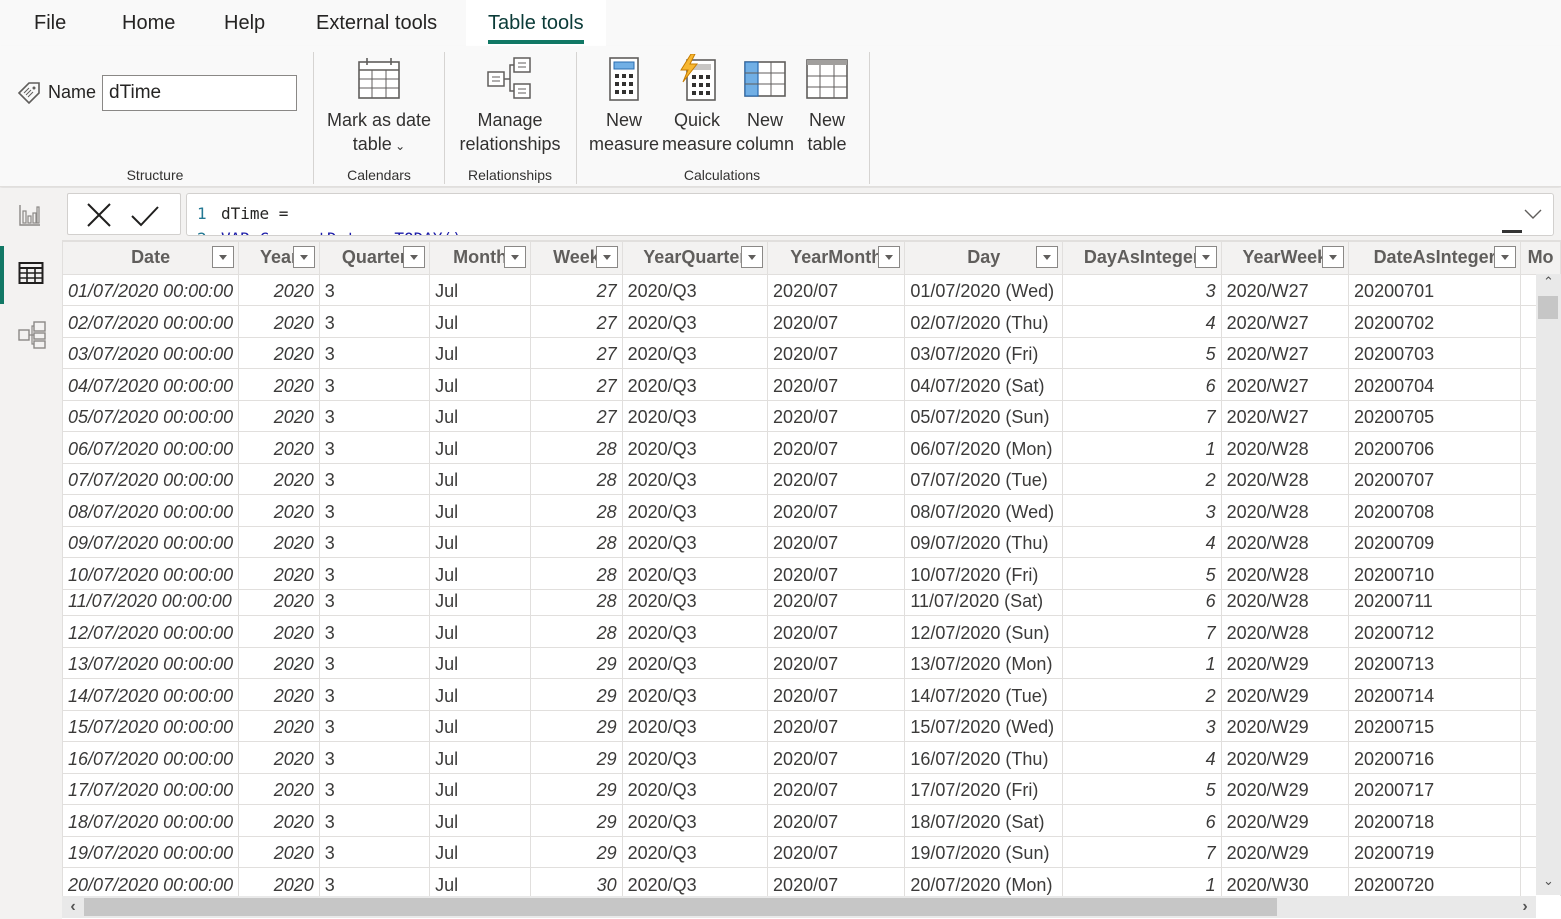  What do you see at coordinates (151, 820) in the screenshot?
I see `table-cell: 18/07/2020 00:00:00` at bounding box center [151, 820].